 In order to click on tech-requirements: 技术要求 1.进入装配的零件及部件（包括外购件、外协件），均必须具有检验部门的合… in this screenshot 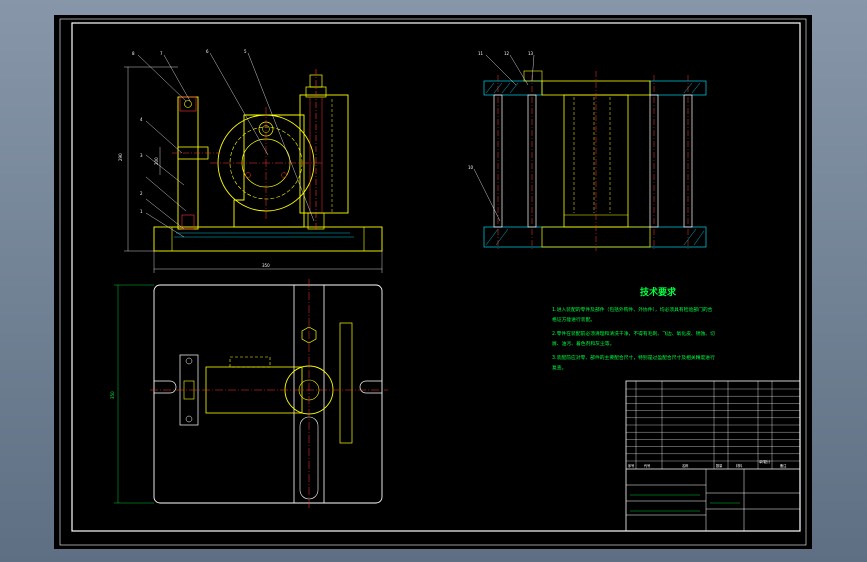, I will do `click(633, 328)`.